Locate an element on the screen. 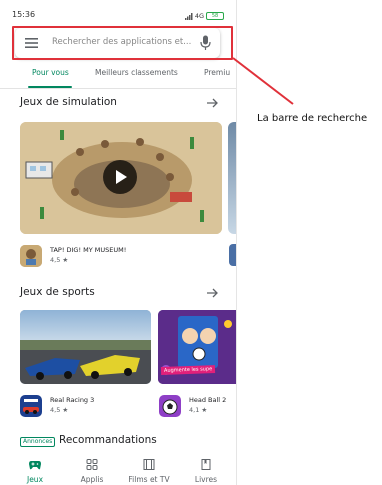 This screenshot has width=382, height=485. search-highlight-box is located at coordinates (122, 43).